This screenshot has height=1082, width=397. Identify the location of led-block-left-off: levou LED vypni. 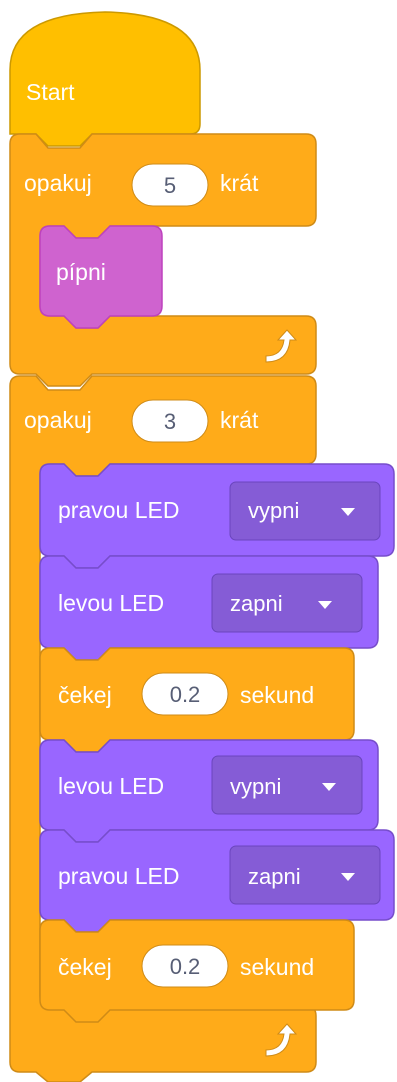
(209, 791).